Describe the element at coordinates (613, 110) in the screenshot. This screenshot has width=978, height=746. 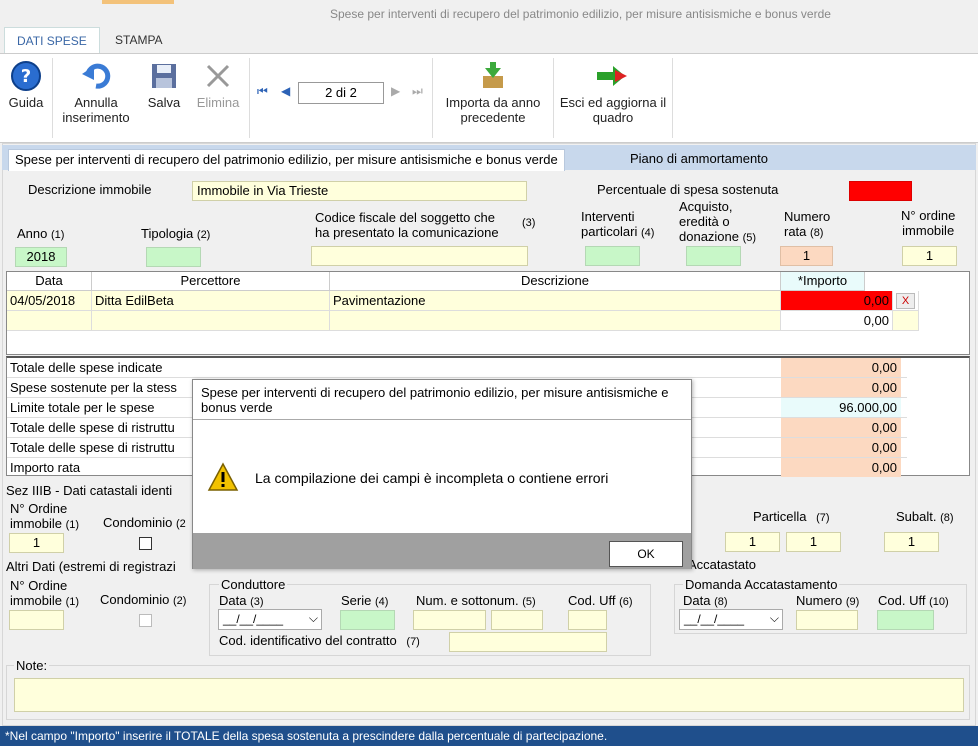
I see `esci-label: Esci ed aggiorna il quadro` at that location.